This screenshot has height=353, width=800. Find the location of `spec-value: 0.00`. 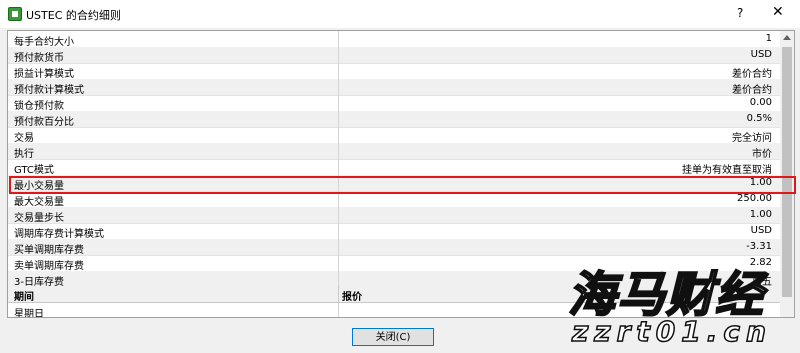

spec-value: 0.00 is located at coordinates (760, 102).